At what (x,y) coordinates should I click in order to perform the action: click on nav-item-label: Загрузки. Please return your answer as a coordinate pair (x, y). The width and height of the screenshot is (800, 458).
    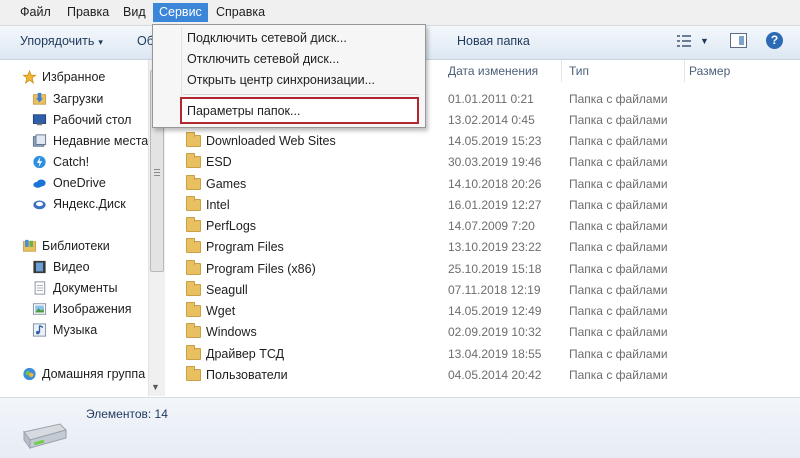
    Looking at the image, I should click on (78, 99).